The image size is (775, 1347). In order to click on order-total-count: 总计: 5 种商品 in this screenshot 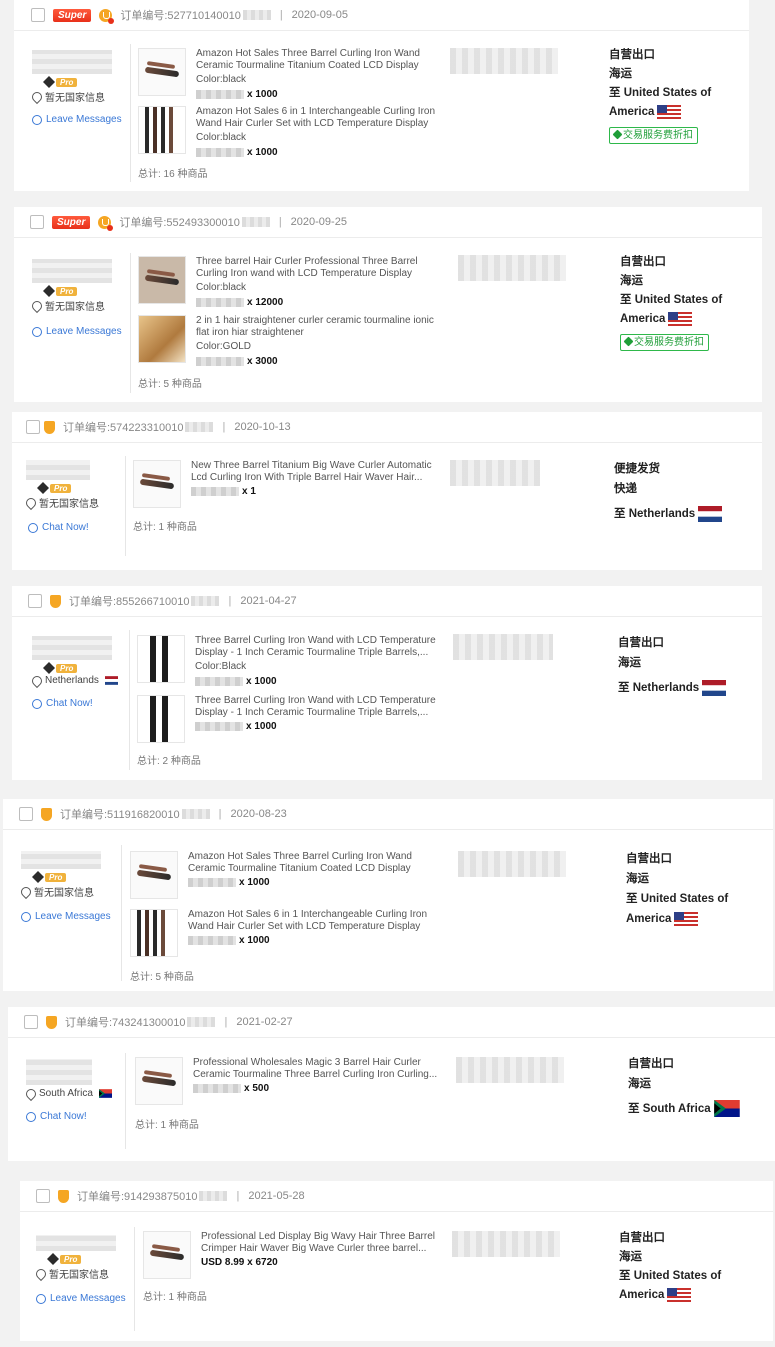, I will do `click(170, 384)`.